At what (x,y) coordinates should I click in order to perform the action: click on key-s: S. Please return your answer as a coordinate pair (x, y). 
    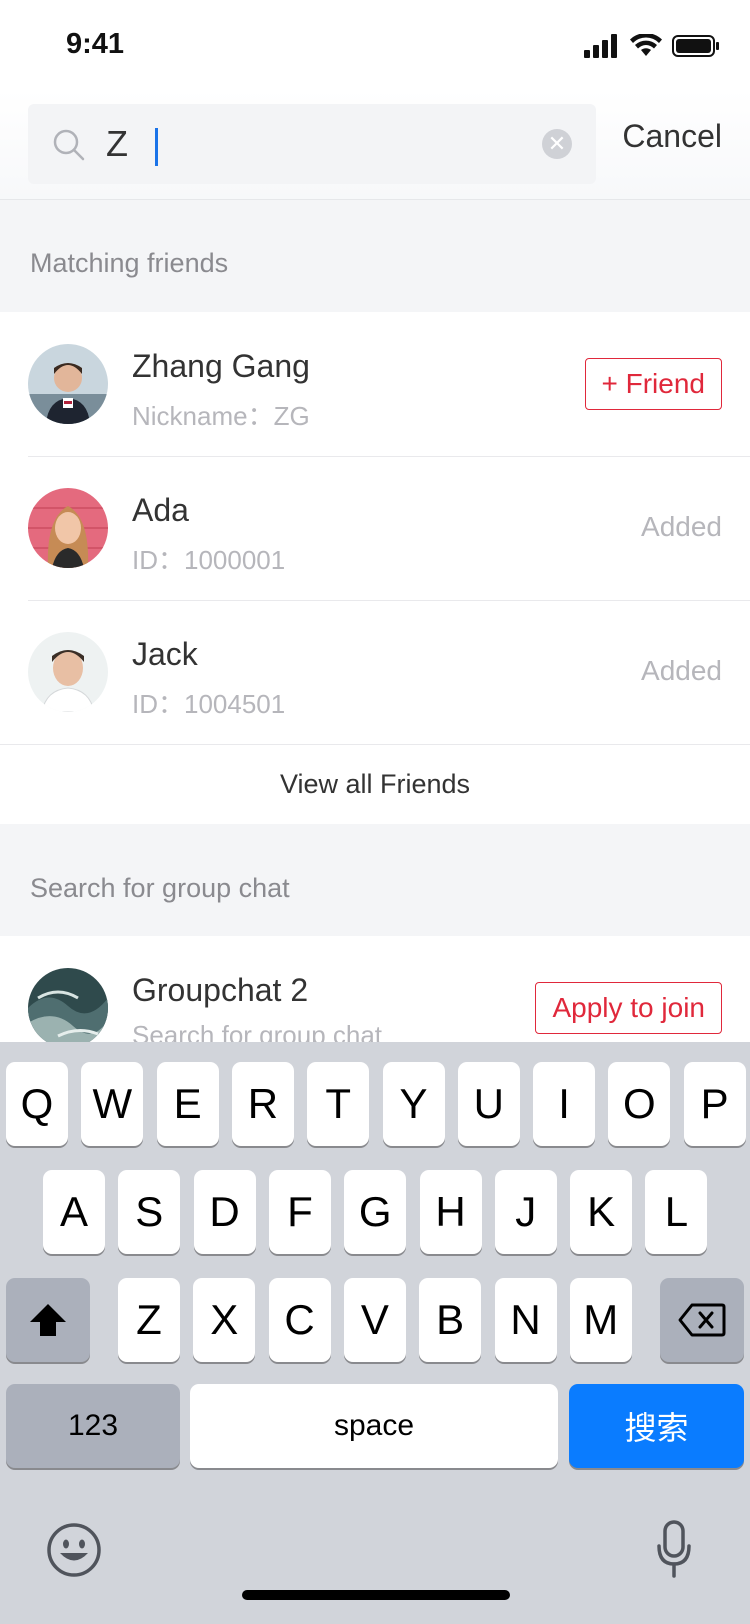
    Looking at the image, I should click on (149, 1212).